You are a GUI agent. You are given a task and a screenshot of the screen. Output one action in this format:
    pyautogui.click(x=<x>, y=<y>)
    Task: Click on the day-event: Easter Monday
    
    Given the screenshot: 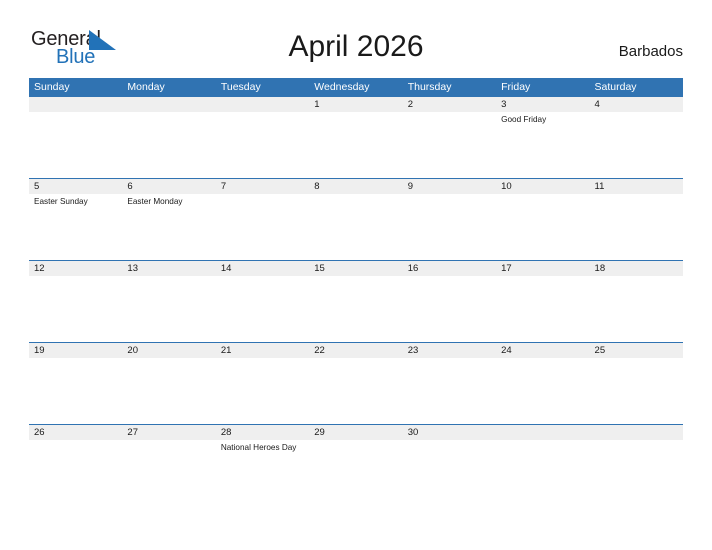 What is the action you would take?
    pyautogui.click(x=155, y=201)
    